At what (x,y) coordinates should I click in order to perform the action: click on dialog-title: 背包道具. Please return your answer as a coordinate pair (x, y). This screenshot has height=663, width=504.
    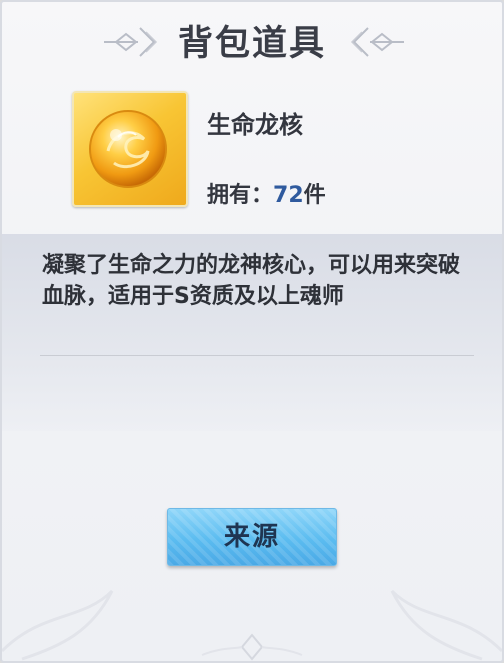
    Looking at the image, I should click on (251, 44).